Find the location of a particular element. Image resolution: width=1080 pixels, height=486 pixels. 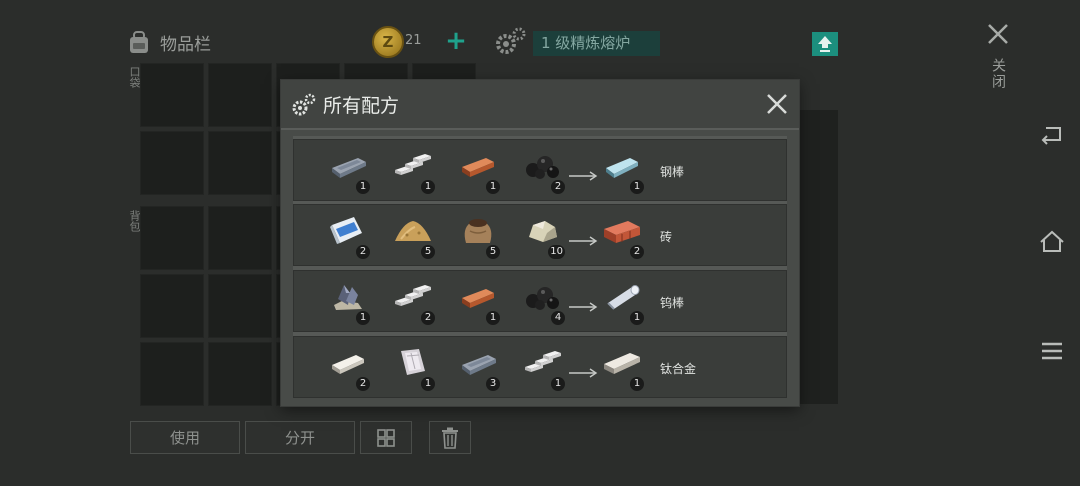

split-button: 分开 is located at coordinates (300, 437).